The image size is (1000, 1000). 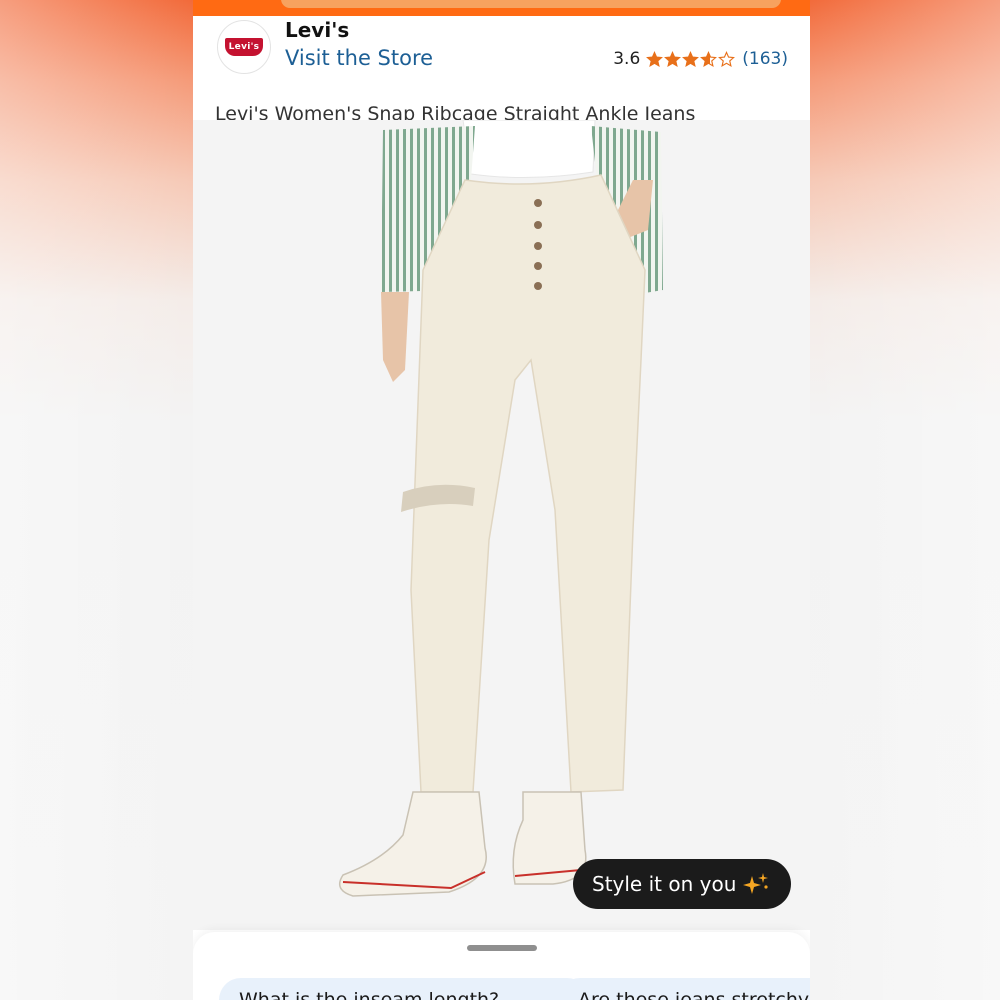 I want to click on rating-summary: 3.6 (163), so click(x=700, y=59).